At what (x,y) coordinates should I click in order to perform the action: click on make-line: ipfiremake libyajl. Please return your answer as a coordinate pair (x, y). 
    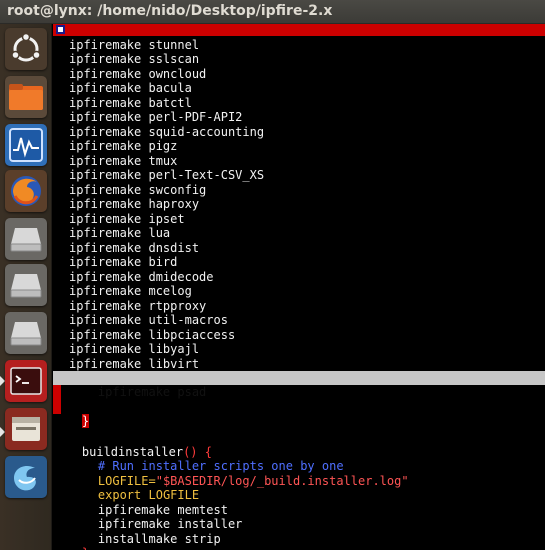
    Looking at the image, I should click on (299, 349).